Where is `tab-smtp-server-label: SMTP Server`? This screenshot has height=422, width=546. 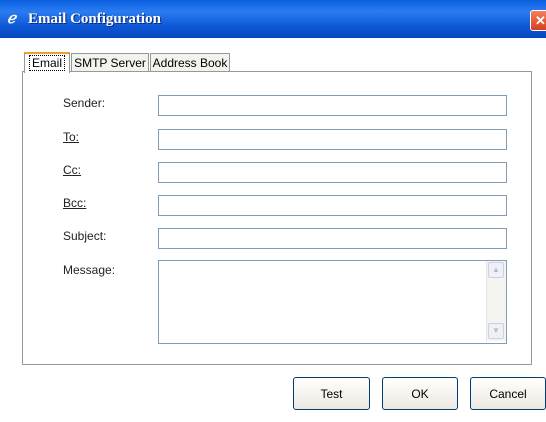 tab-smtp-server-label: SMTP Server is located at coordinates (110, 63).